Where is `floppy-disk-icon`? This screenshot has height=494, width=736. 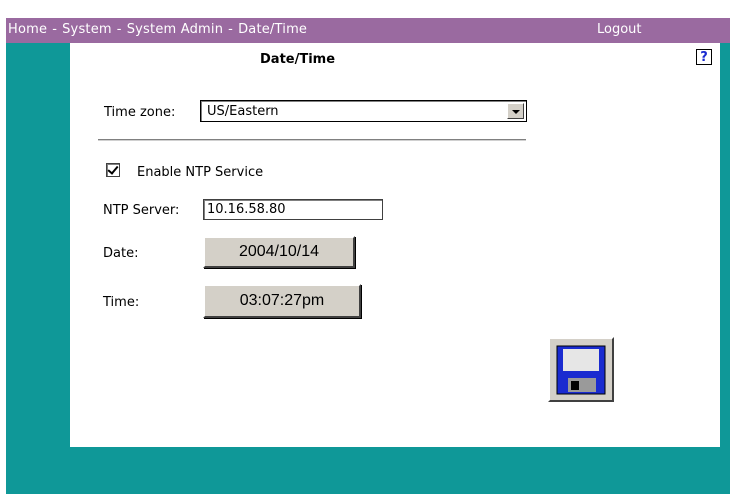 floppy-disk-icon is located at coordinates (581, 370).